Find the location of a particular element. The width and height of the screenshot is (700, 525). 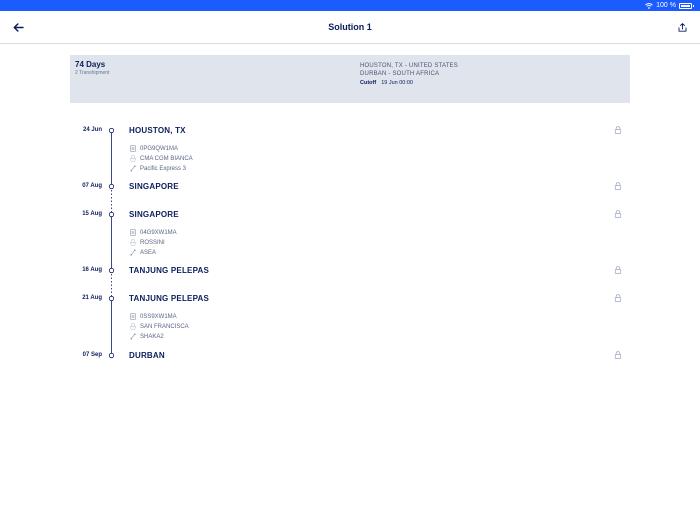

voyage-number: 04G9XW1MA is located at coordinates (158, 232).